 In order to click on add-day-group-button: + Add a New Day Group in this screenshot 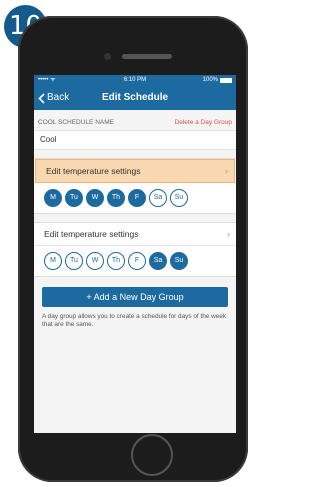, I will do `click(135, 297)`.